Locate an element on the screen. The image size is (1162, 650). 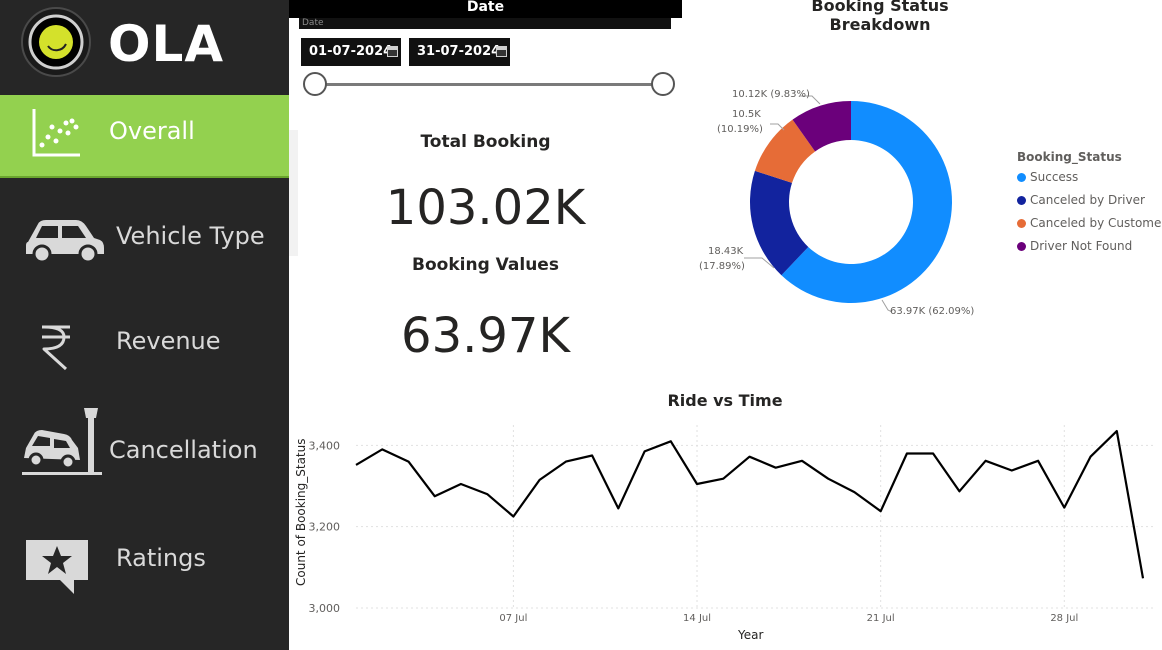
total-booking-label: Total Booking is located at coordinates (485, 142).